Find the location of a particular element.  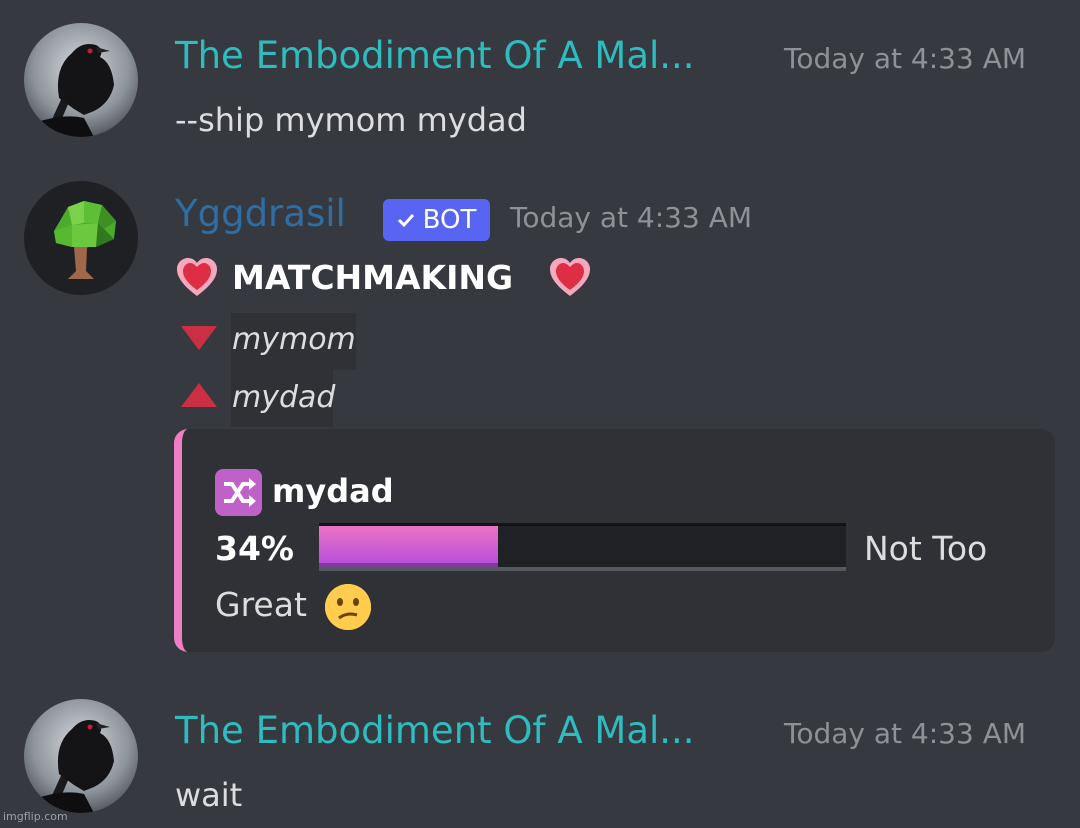

embed-title: mydad is located at coordinates (333, 491).